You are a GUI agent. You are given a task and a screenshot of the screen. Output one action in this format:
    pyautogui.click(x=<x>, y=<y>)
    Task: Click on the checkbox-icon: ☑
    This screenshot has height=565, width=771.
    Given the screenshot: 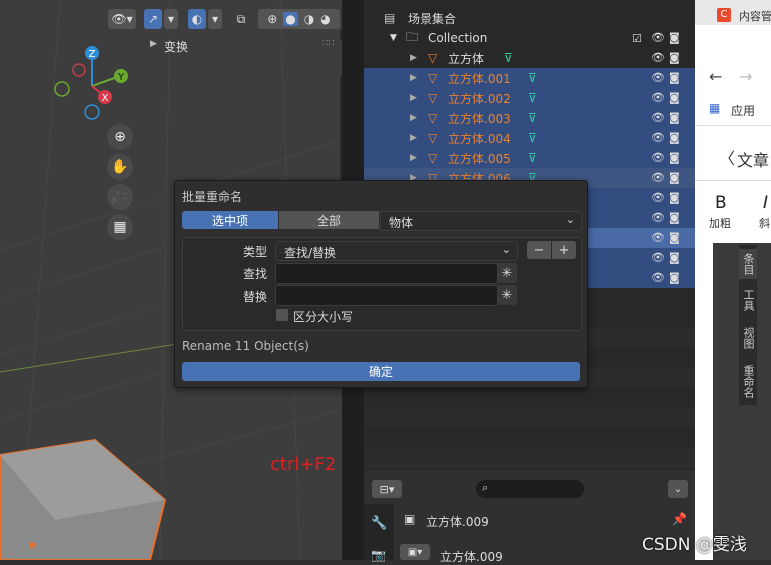 What is the action you would take?
    pyautogui.click(x=637, y=38)
    